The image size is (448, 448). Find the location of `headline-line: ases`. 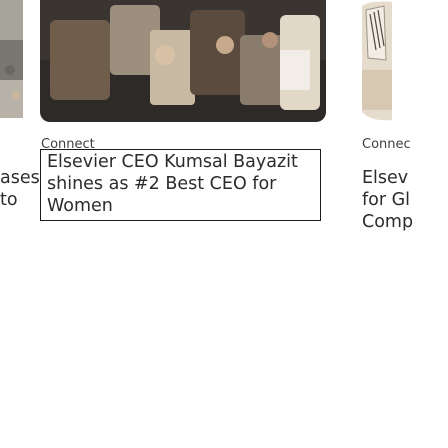

headline-line: ases is located at coordinates (20, 178).